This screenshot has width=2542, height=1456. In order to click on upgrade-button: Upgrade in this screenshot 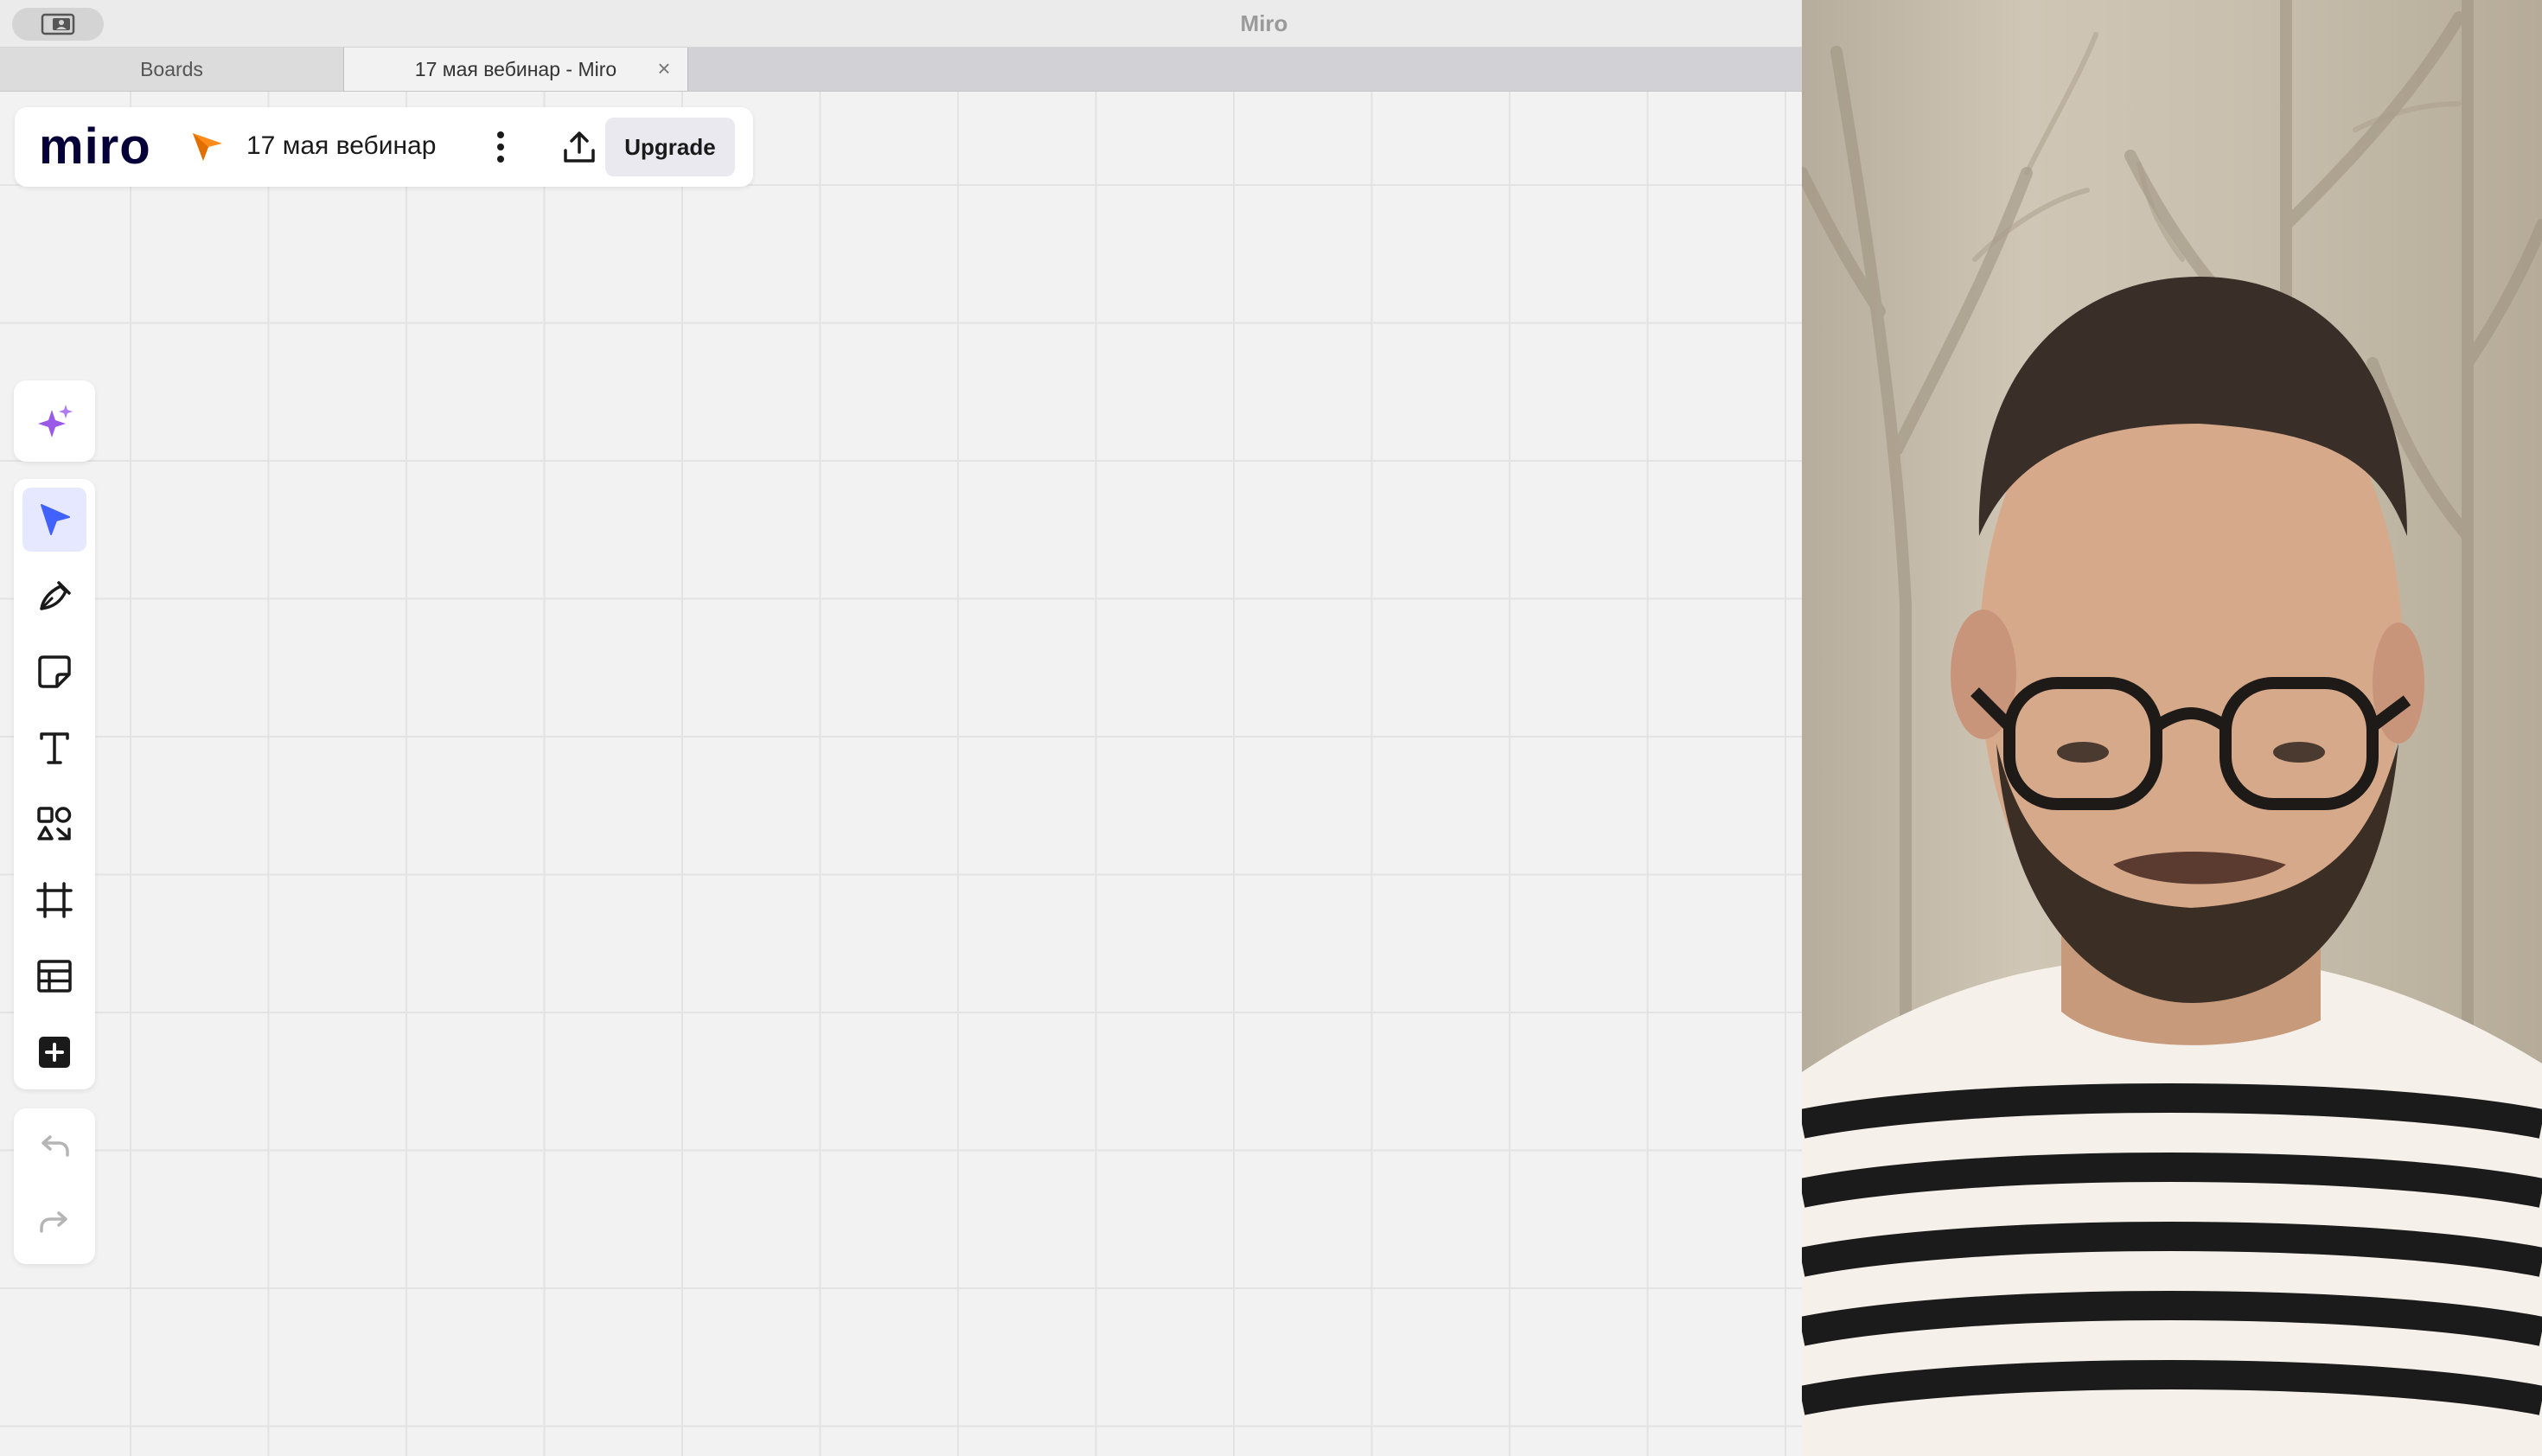, I will do `click(670, 147)`.